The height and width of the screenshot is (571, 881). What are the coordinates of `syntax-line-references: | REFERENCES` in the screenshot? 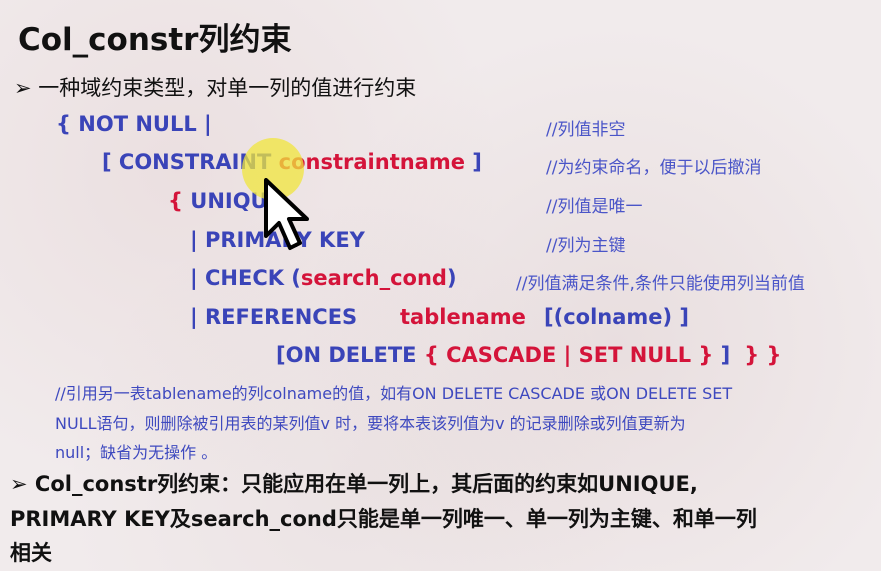 It's located at (274, 317).